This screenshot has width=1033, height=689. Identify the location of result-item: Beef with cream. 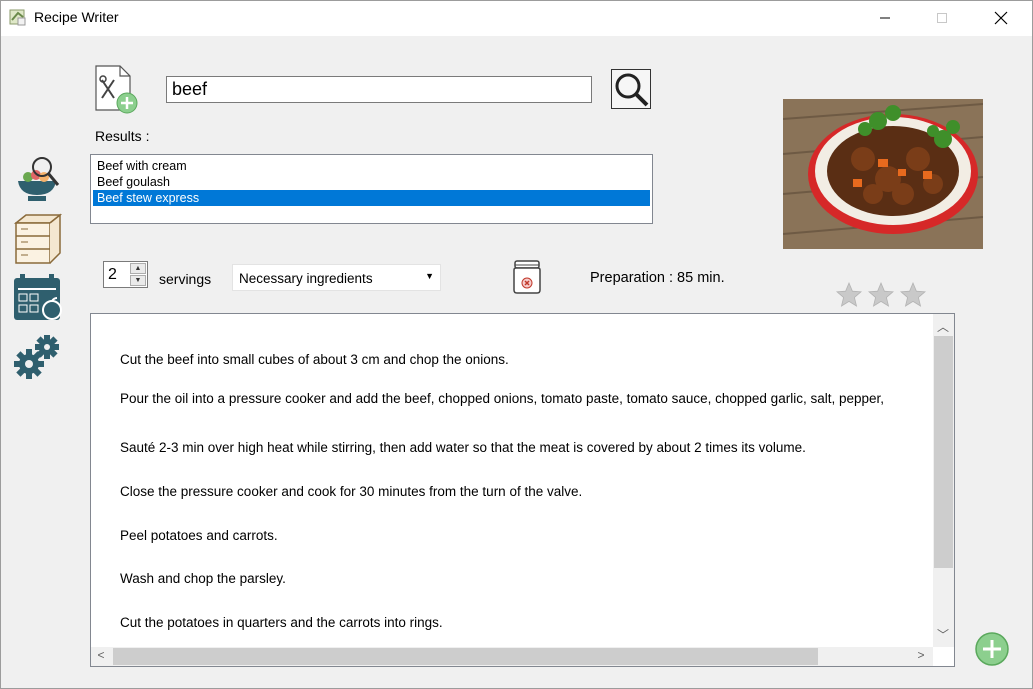
(371, 166).